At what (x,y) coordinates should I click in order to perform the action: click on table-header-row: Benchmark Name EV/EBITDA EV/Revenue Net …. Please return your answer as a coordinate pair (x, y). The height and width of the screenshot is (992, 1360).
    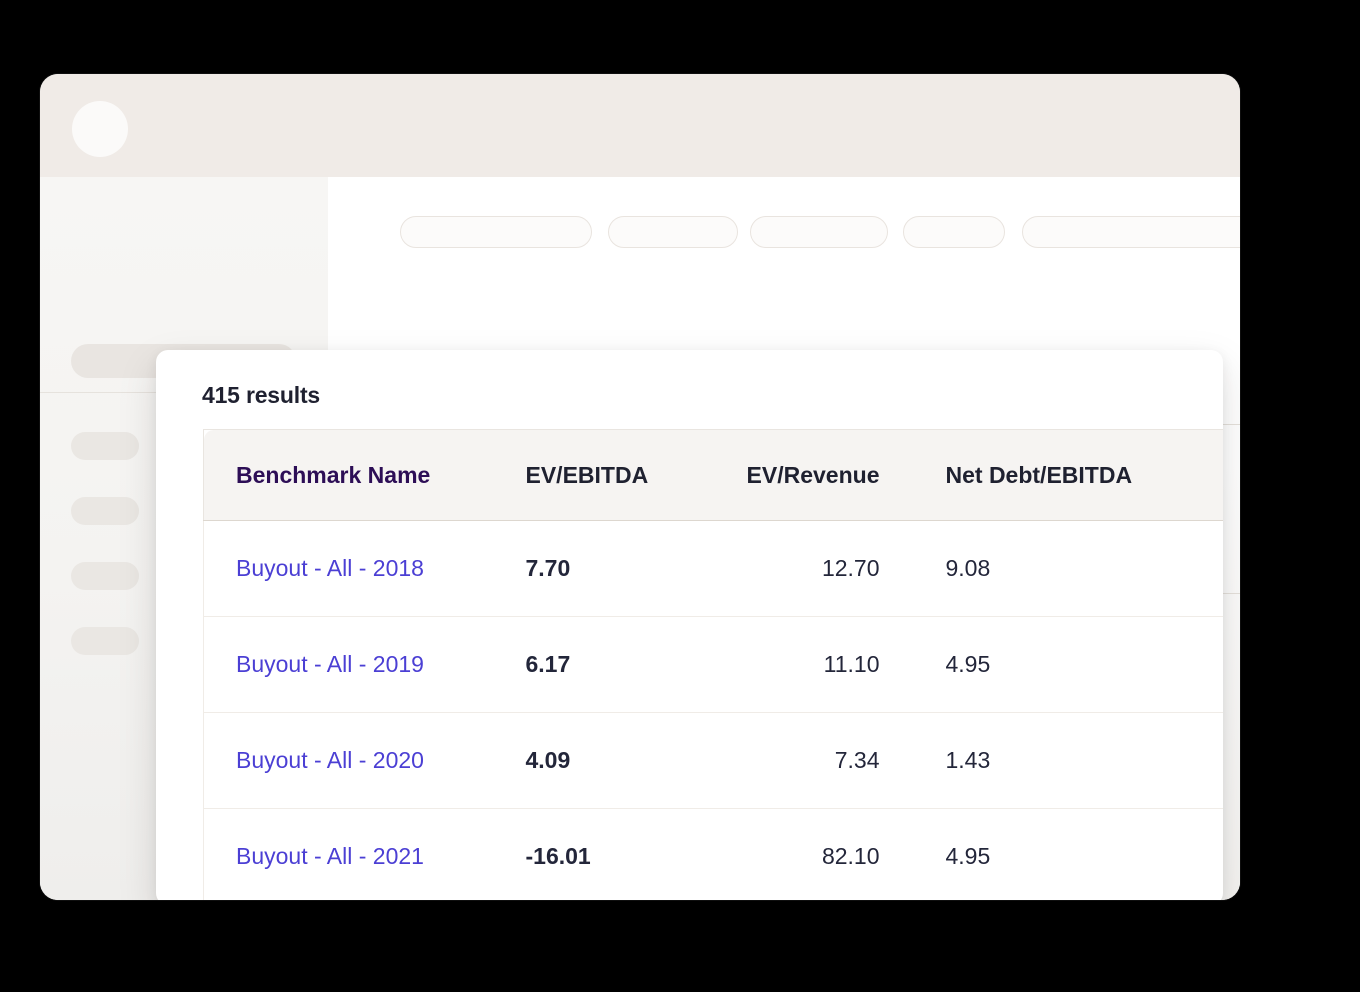
    Looking at the image, I should click on (713, 475).